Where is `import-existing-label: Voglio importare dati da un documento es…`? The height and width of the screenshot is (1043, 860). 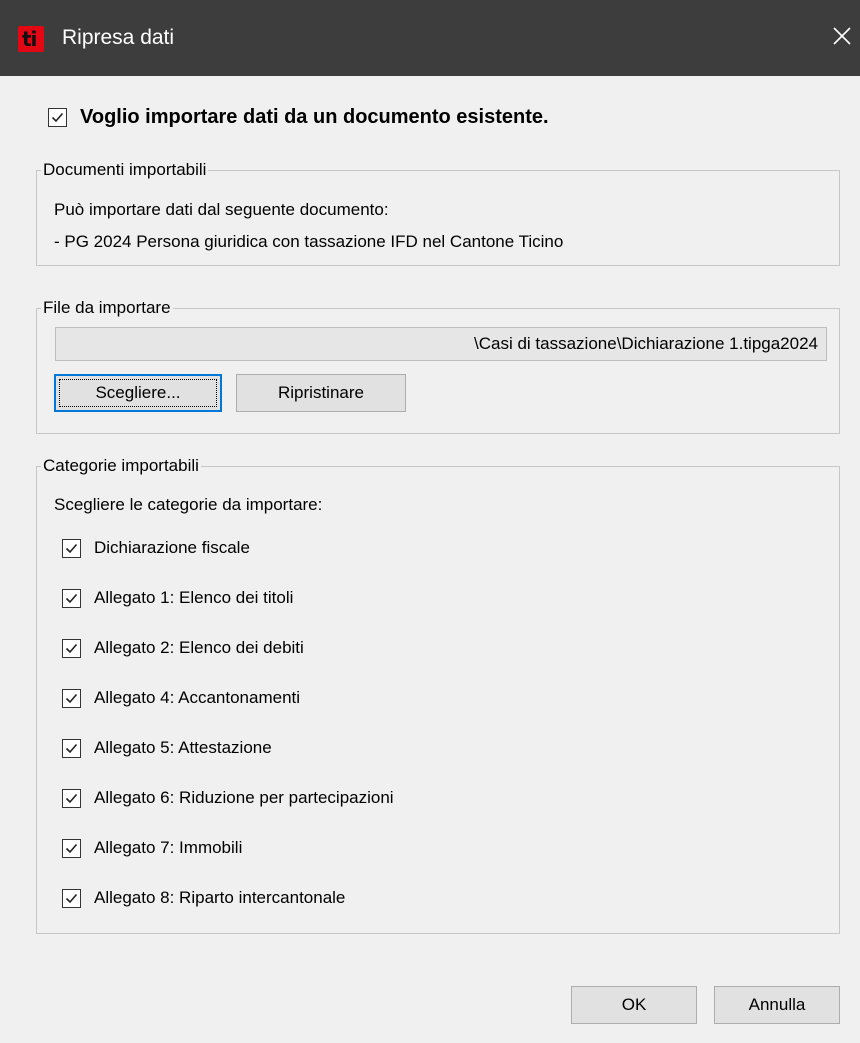 import-existing-label: Voglio importare dati da un documento es… is located at coordinates (314, 117).